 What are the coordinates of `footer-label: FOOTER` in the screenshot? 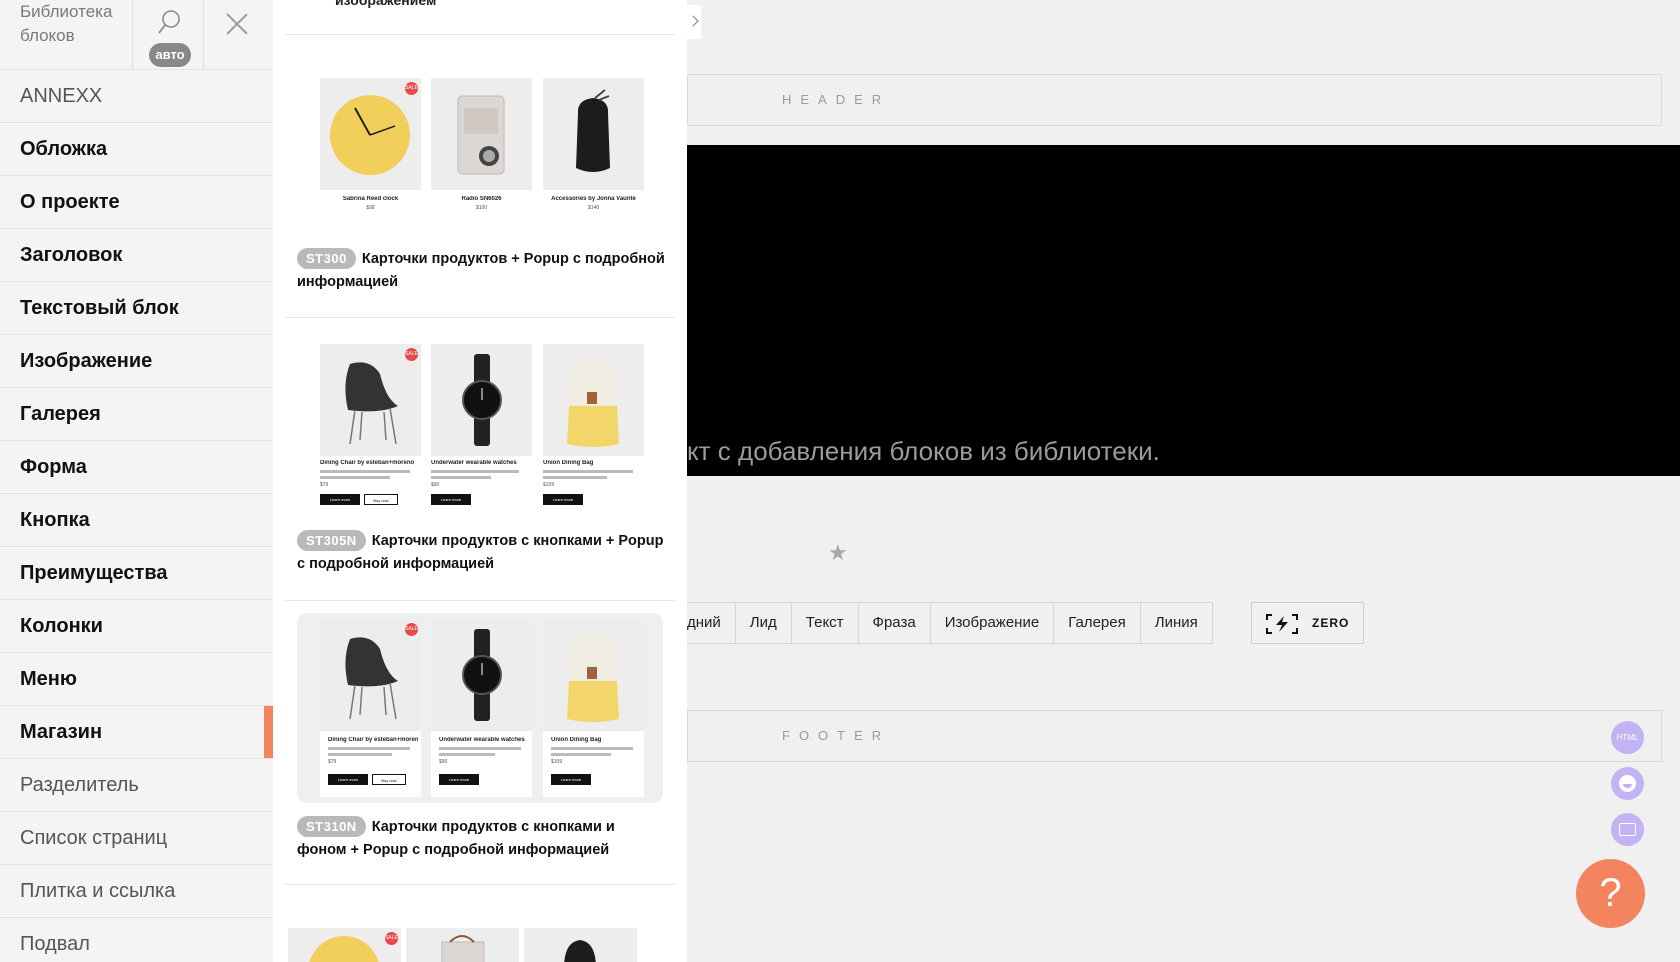 It's located at (836, 735).